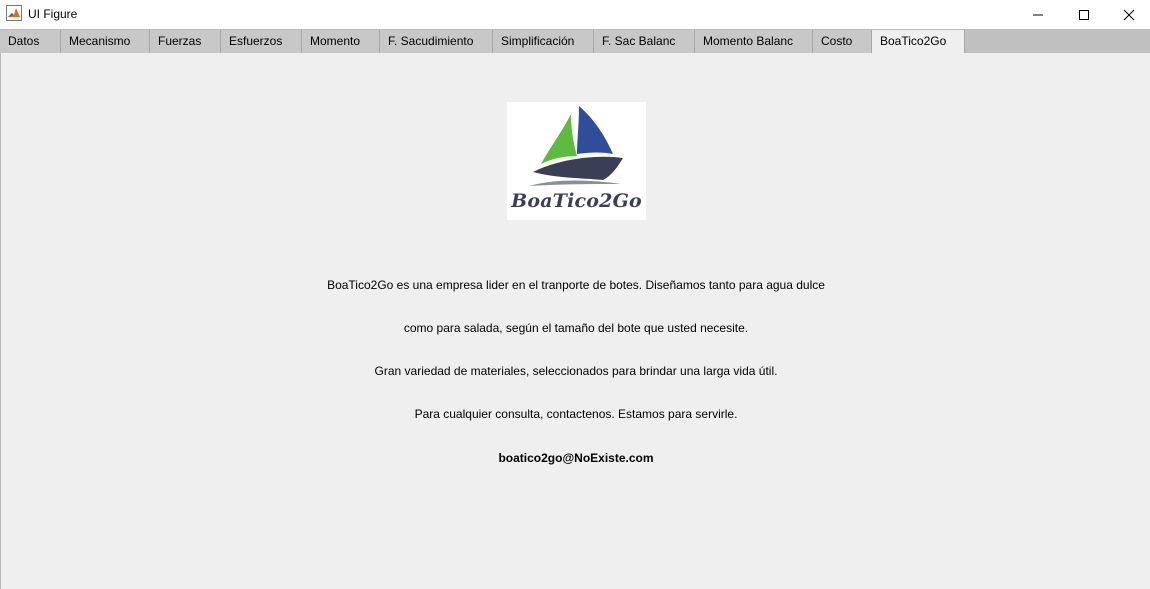  Describe the element at coordinates (543, 41) in the screenshot. I see `tab-simplificacion: Simplificación` at that location.